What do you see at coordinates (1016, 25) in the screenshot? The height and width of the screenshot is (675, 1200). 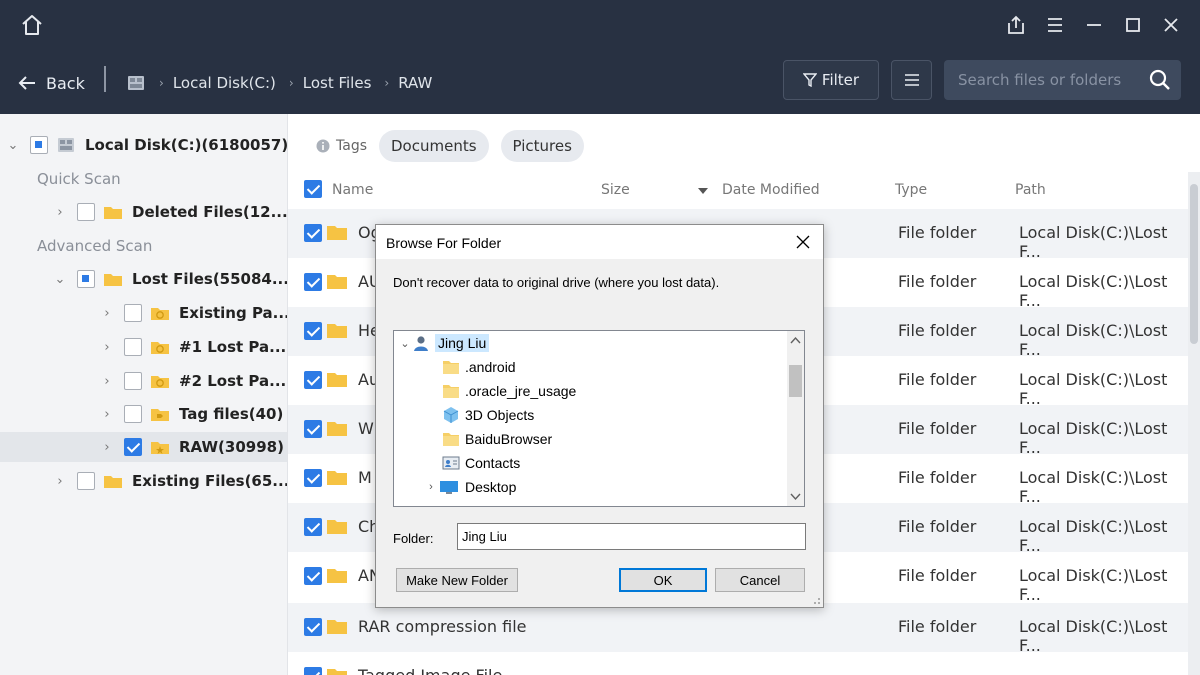 I see `share-icon` at bounding box center [1016, 25].